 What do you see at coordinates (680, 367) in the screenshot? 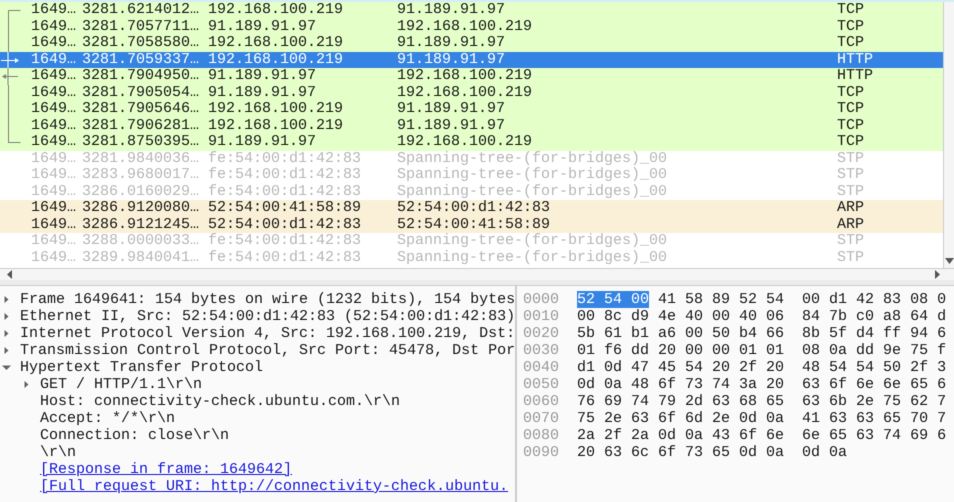
I see `hex-bytes: d1 0d 47 45 54 20 2f 20` at bounding box center [680, 367].